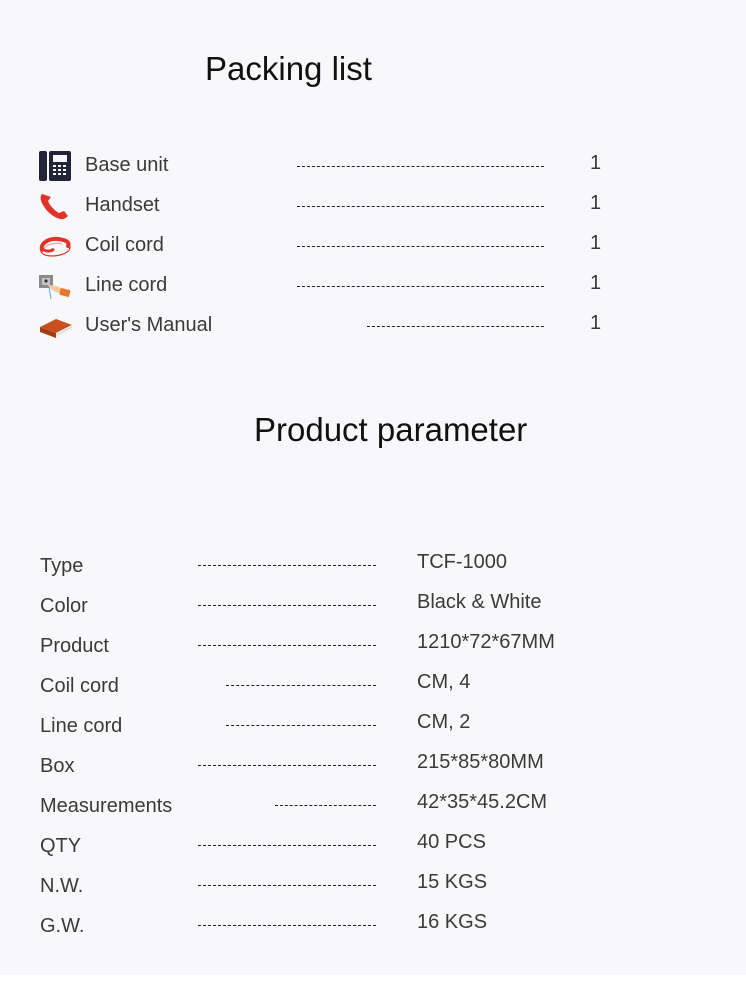 The width and height of the screenshot is (746, 988). What do you see at coordinates (373, 607) in the screenshot?
I see `parameter-row: Color Black & White` at bounding box center [373, 607].